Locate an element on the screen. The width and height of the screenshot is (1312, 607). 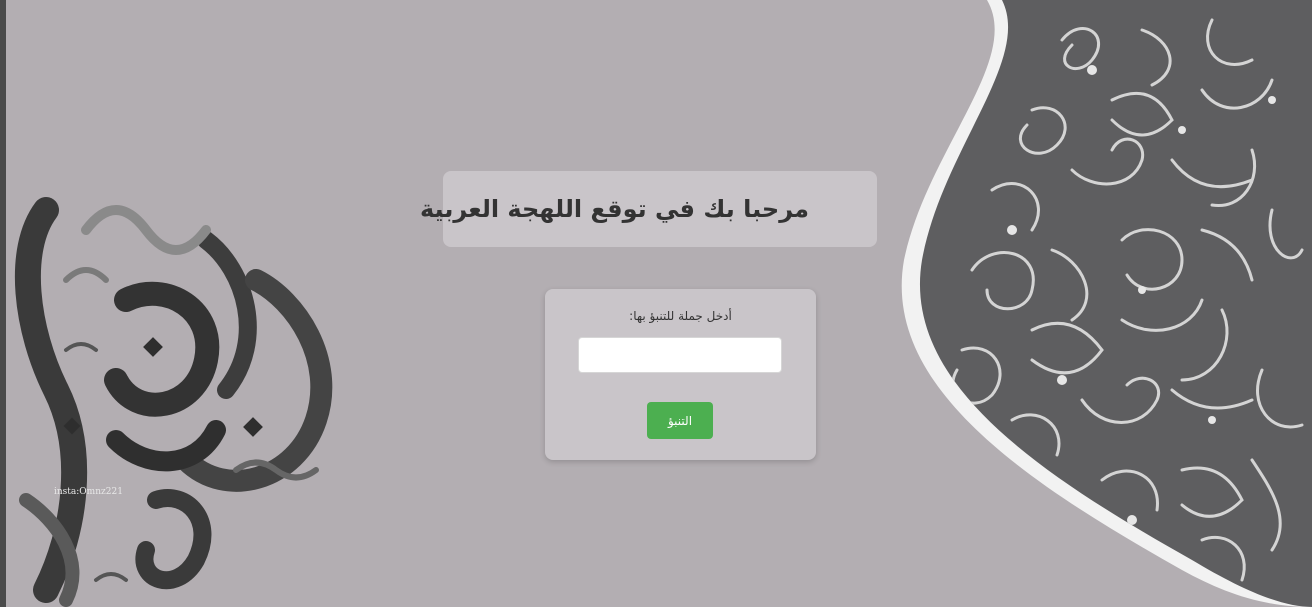
prediction-form: :أدخل جملة للتنبؤ بها التنبؤ is located at coordinates (680, 374).